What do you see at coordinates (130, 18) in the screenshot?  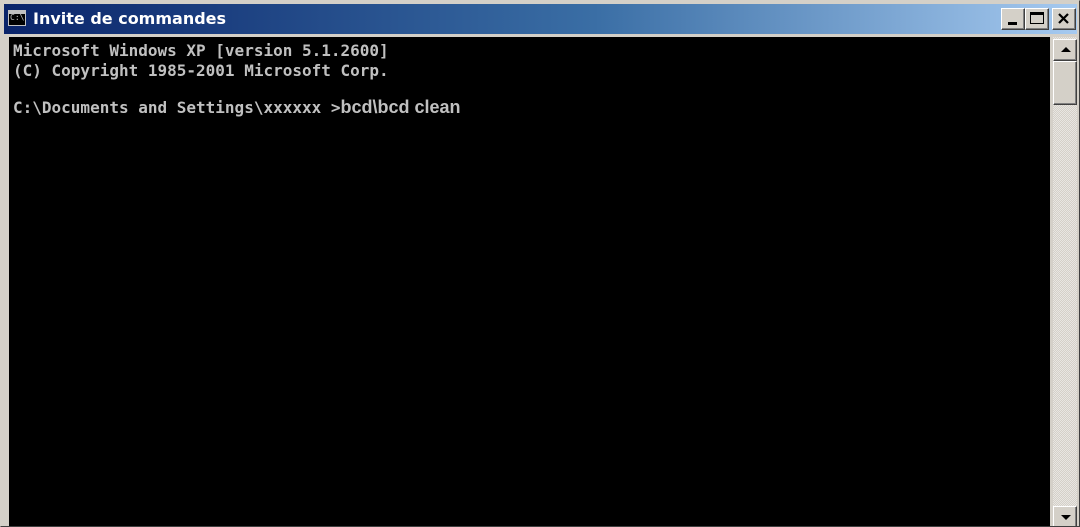 I see `window-title: Invite de commandes` at bounding box center [130, 18].